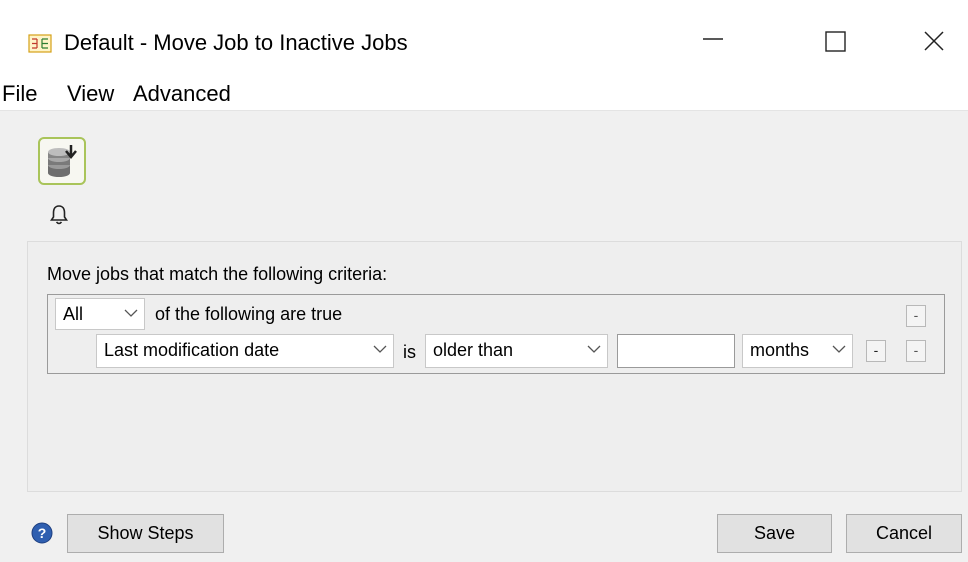 This screenshot has height=562, width=968. I want to click on criteria-unit-value: months, so click(780, 350).